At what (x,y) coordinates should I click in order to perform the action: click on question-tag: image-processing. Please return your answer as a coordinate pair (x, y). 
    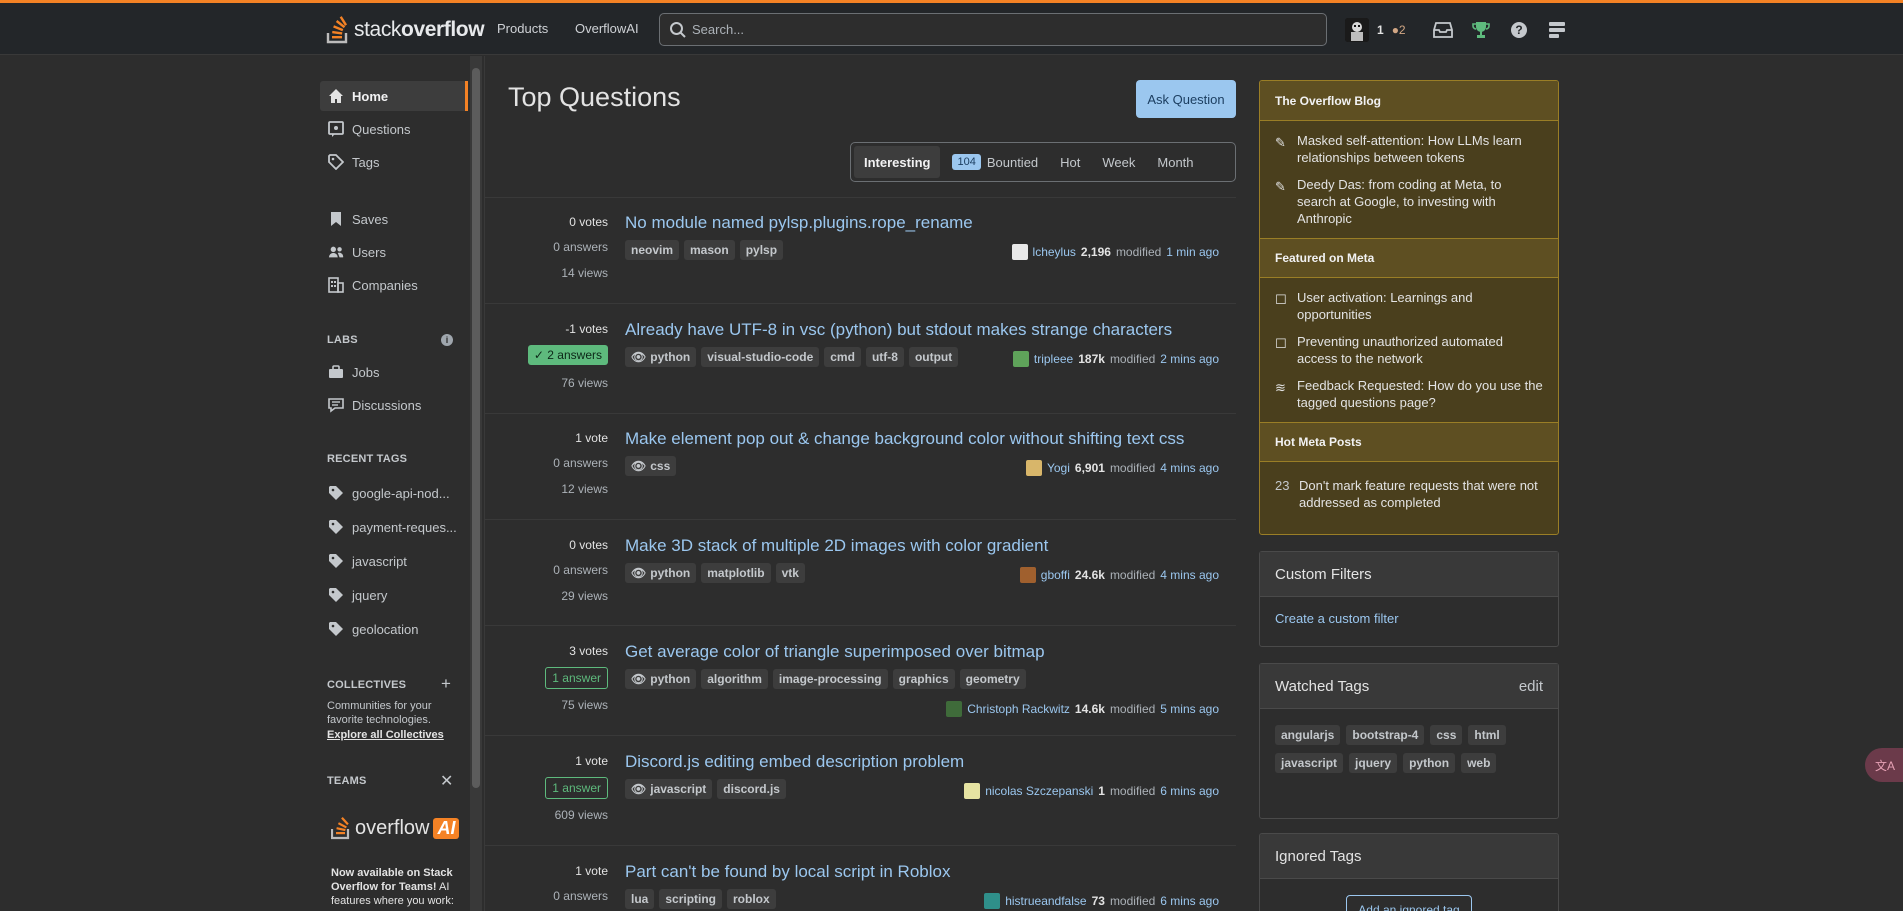
    Looking at the image, I should click on (830, 679).